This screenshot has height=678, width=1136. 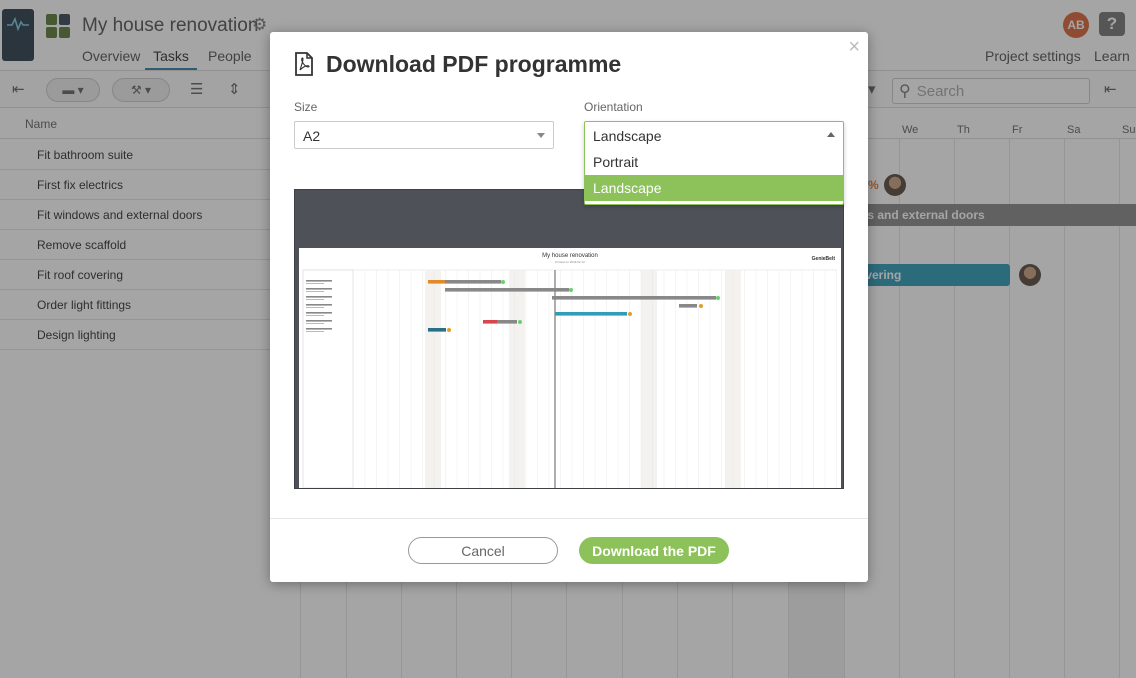 I want to click on preview-brand: GenieBelt, so click(x=824, y=259).